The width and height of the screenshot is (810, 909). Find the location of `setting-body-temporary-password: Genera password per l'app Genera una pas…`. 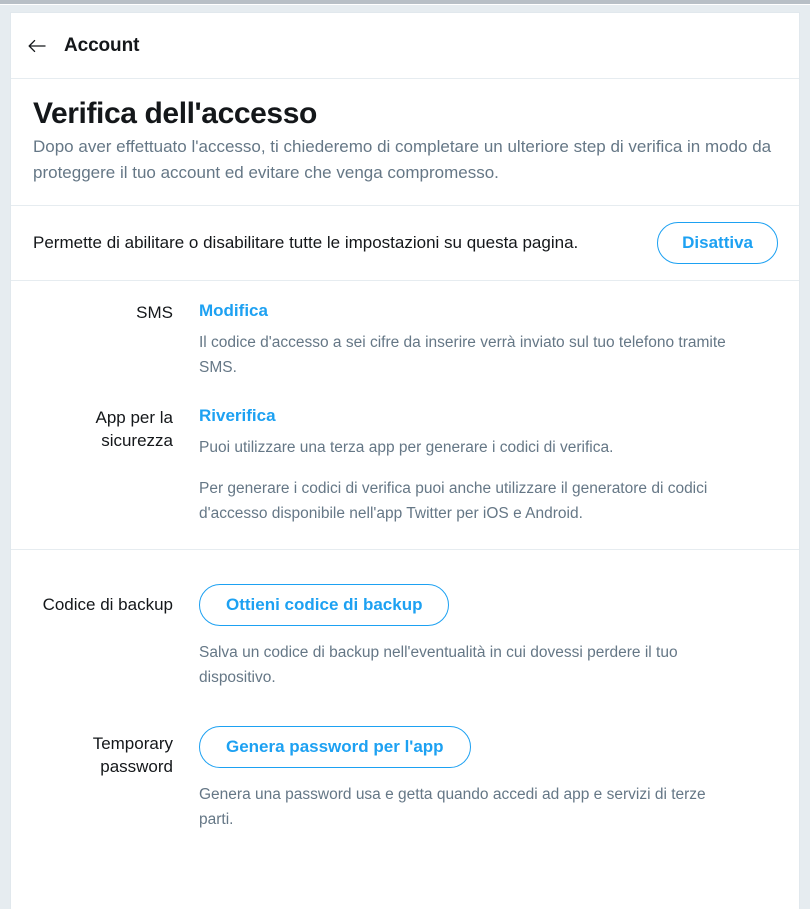

setting-body-temporary-password: Genera password per l'app Genera una pas… is located at coordinates (488, 778).